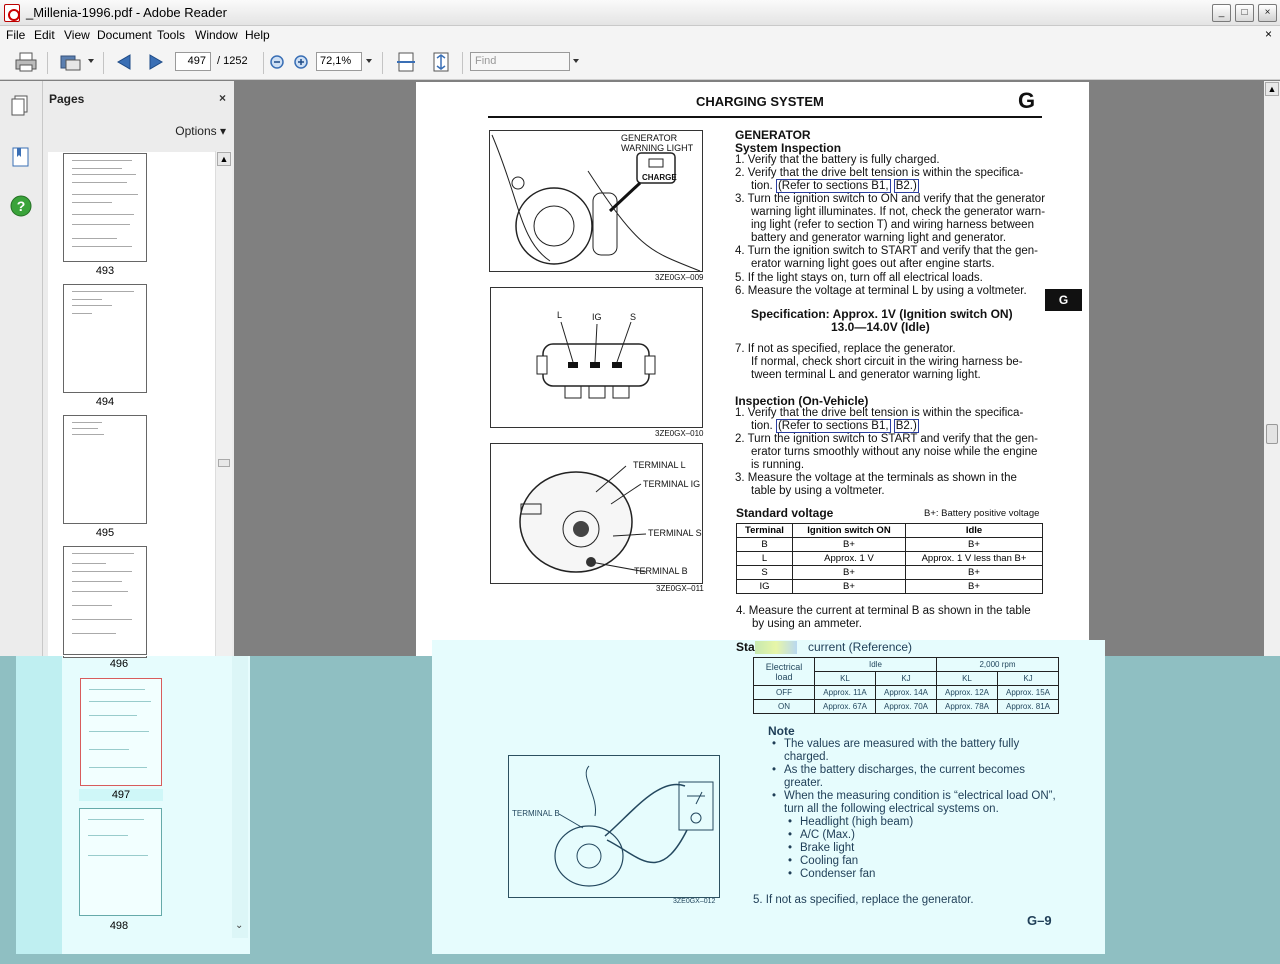  I want to click on menu-document: Document, so click(124, 35).